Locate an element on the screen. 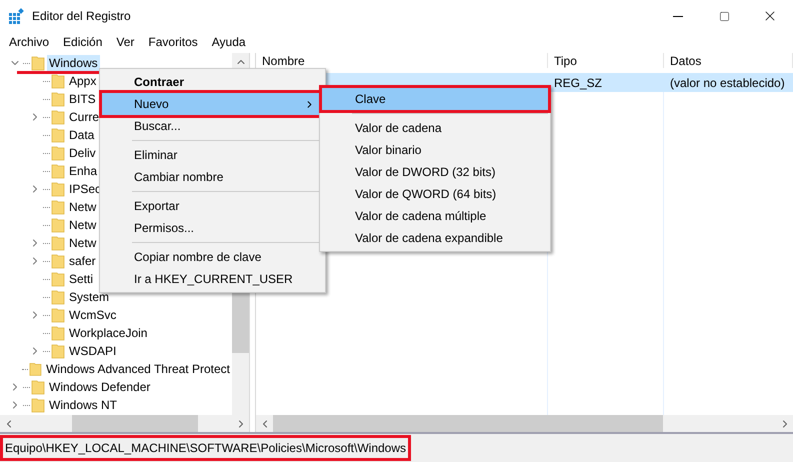  table-cell-text: (valor no establecido) is located at coordinates (727, 83).